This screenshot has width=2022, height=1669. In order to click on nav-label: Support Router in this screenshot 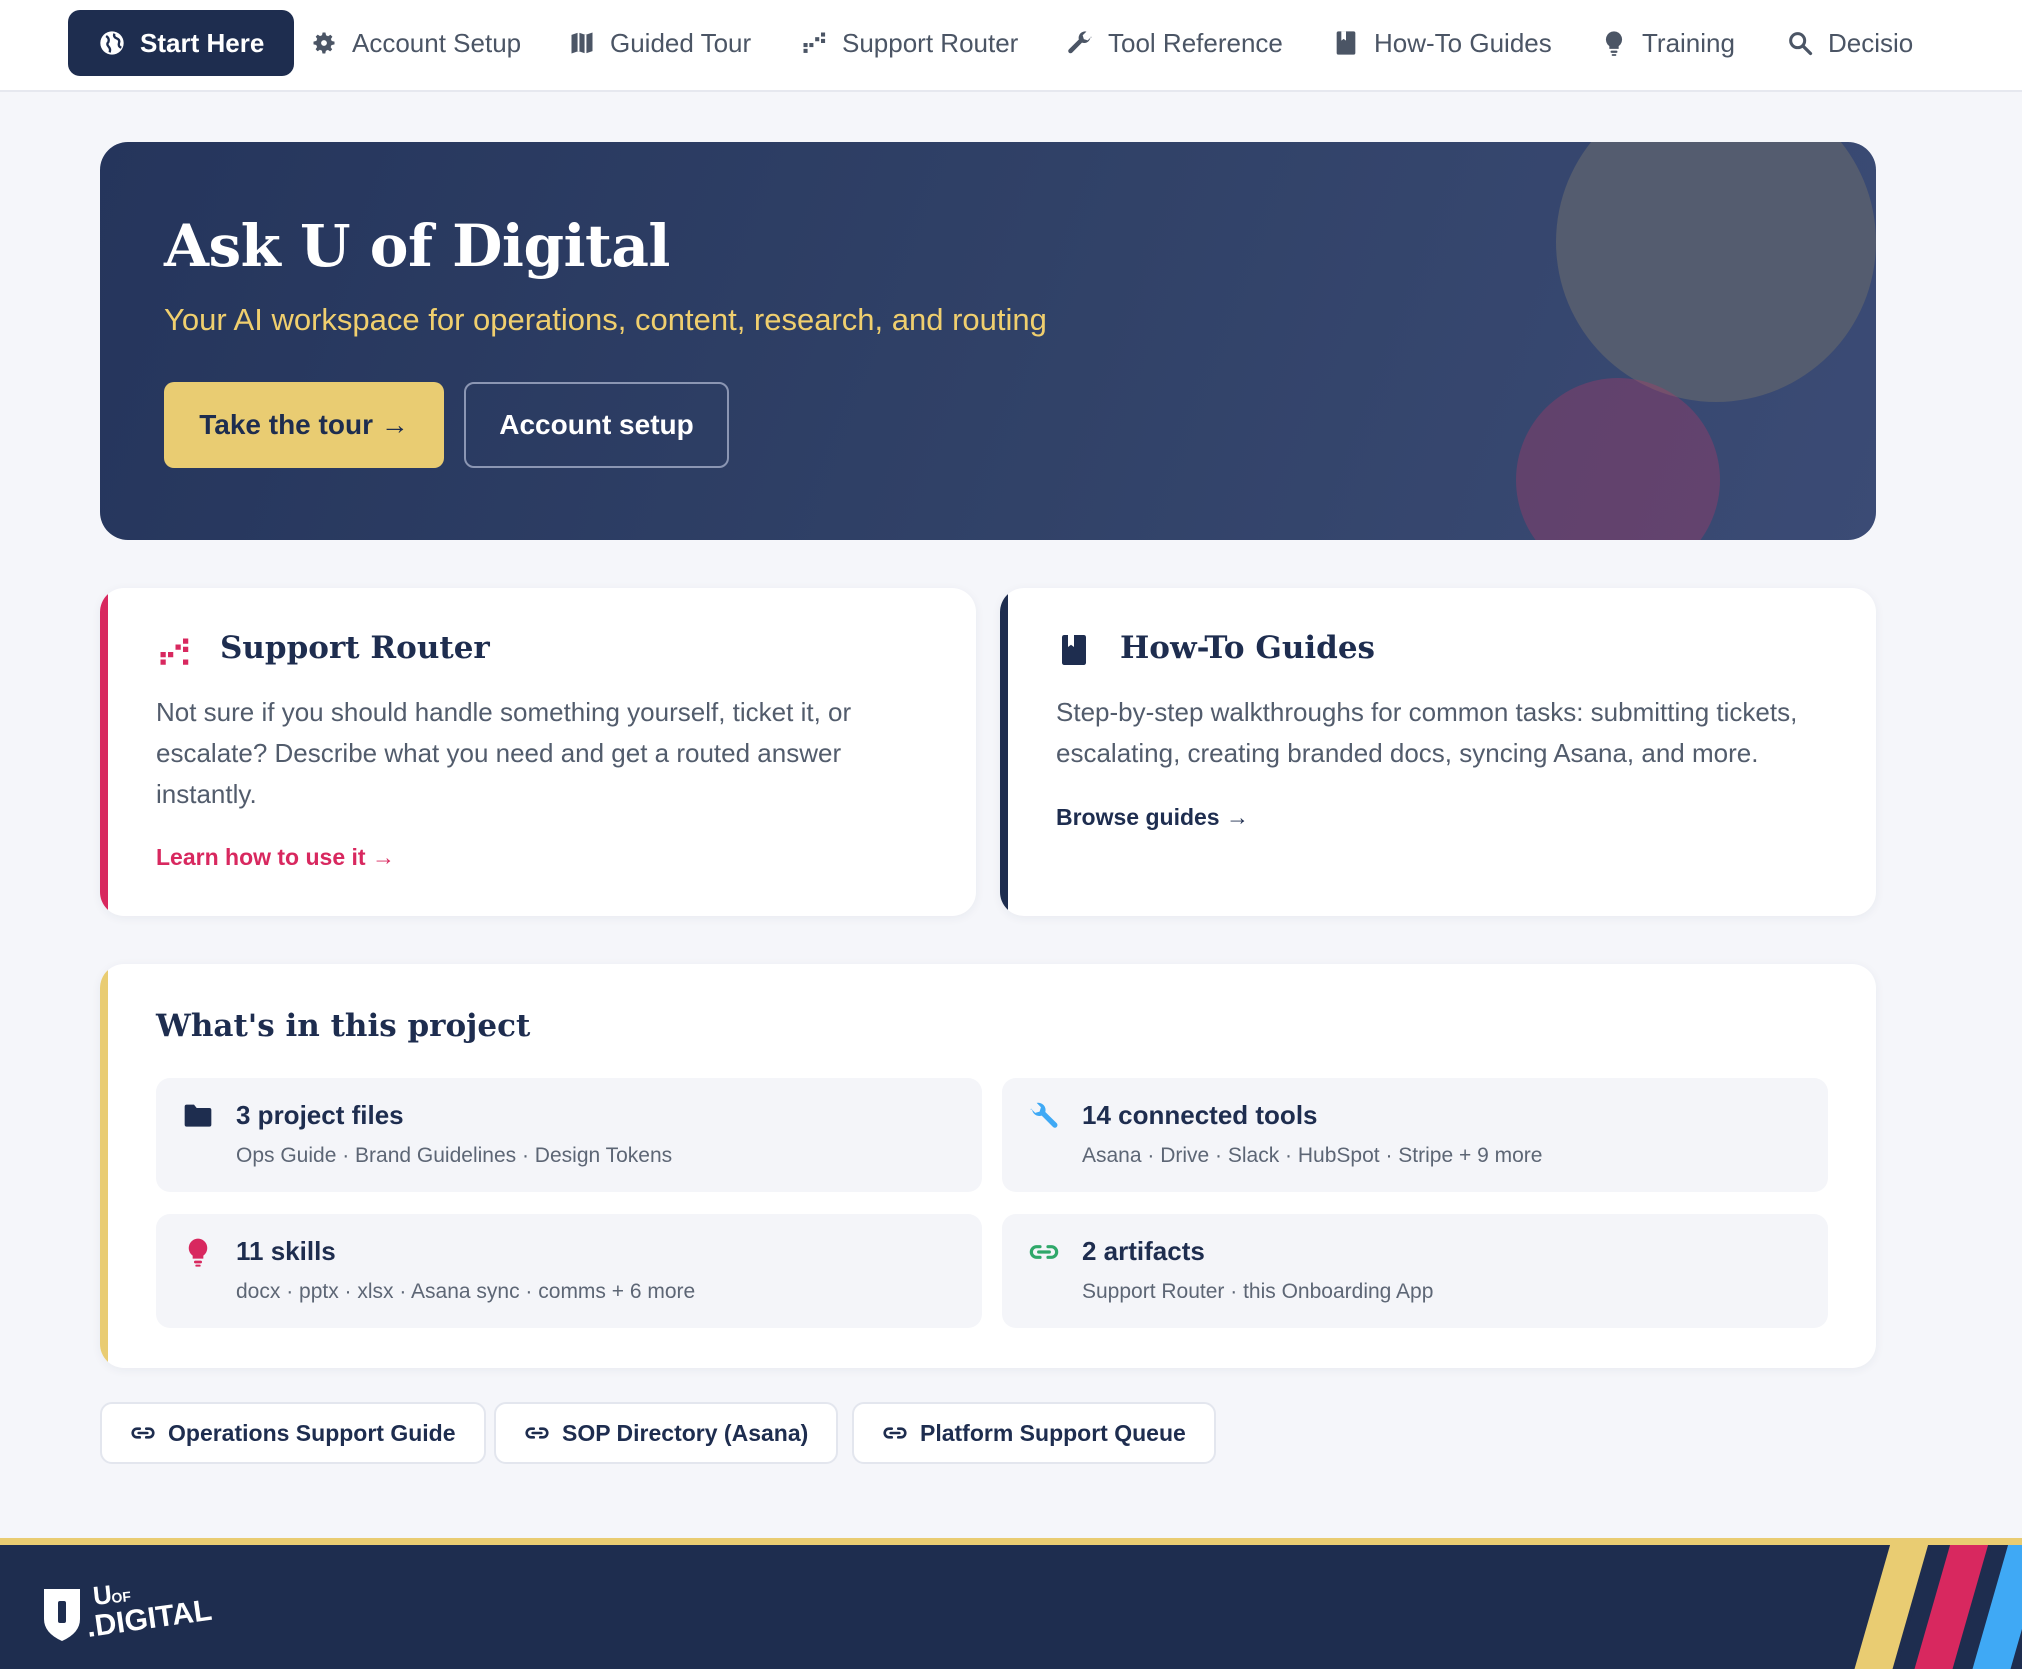, I will do `click(930, 42)`.